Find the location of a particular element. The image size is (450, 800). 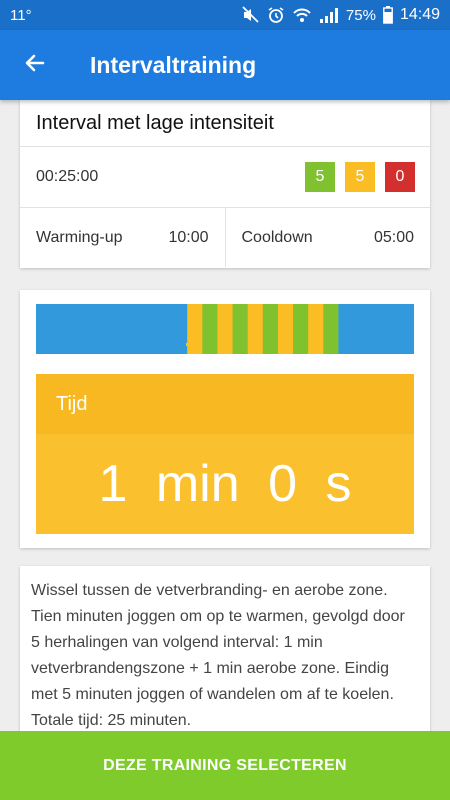

time-value: 1 min 0 s is located at coordinates (225, 484).